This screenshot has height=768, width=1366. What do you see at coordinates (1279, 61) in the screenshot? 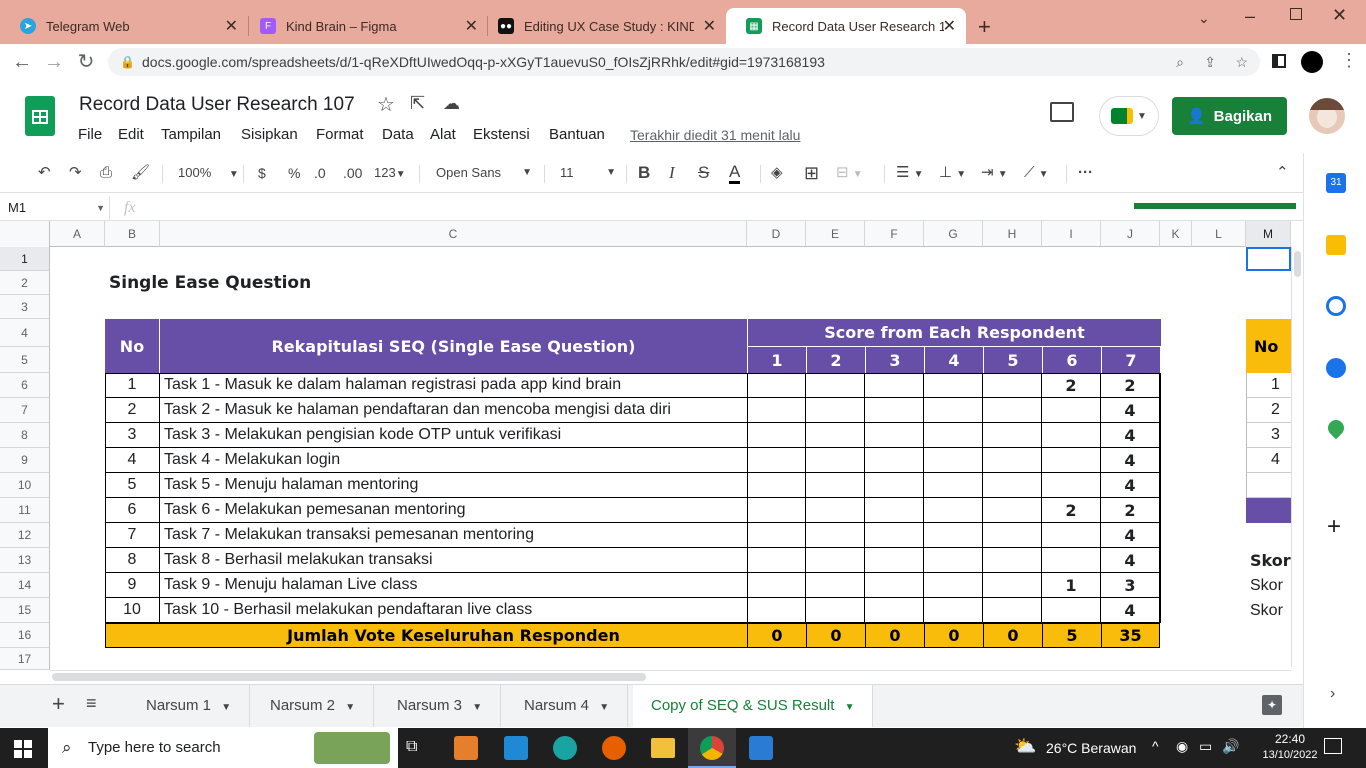
I see `side-panel-icon` at bounding box center [1279, 61].